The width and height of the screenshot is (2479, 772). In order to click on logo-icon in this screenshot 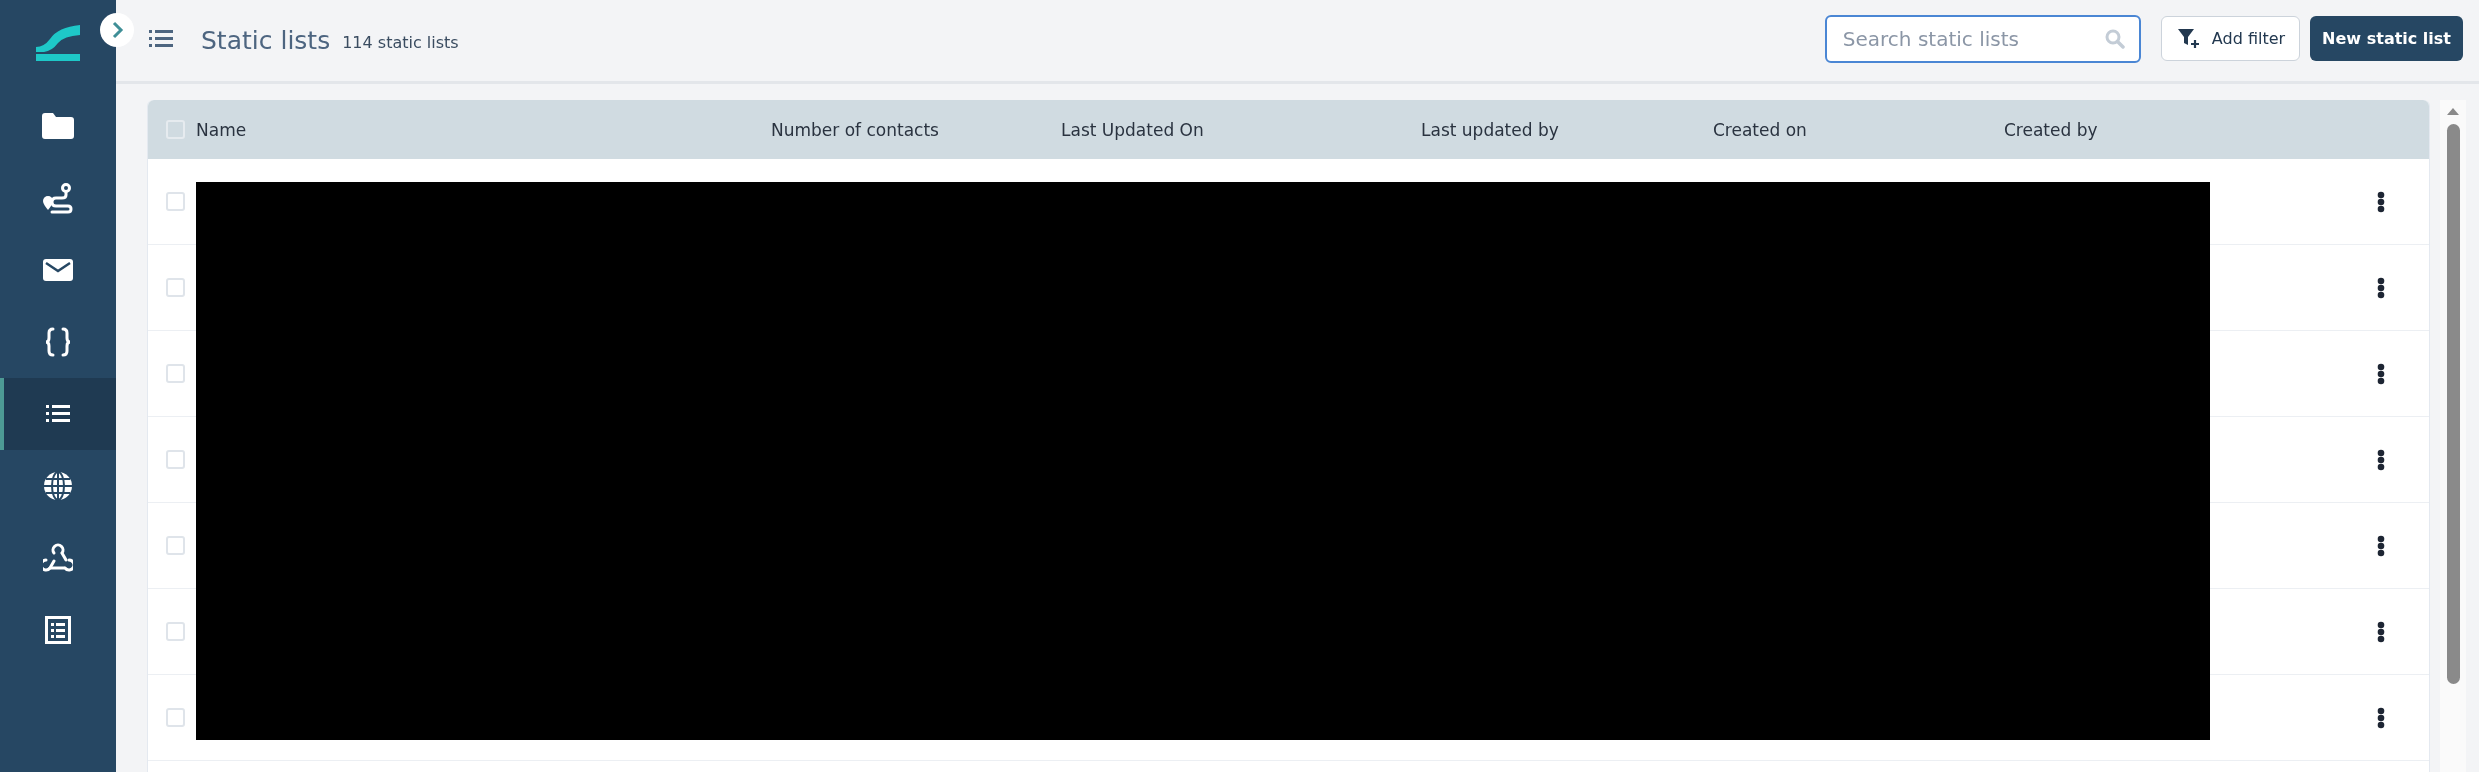, I will do `click(58, 43)`.